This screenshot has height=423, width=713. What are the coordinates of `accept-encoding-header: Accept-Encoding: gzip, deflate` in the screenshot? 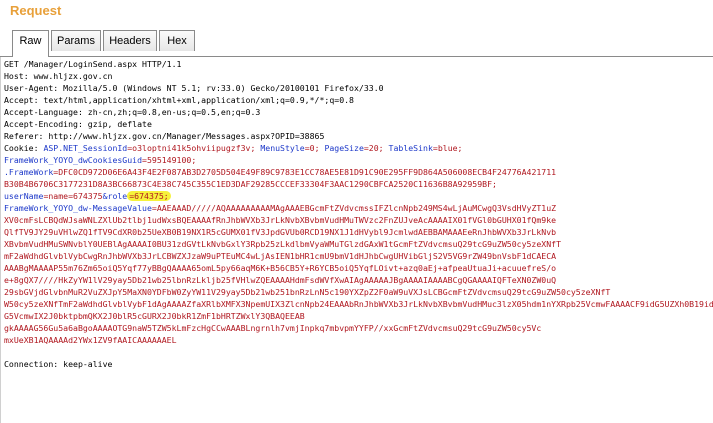 It's located at (78, 124).